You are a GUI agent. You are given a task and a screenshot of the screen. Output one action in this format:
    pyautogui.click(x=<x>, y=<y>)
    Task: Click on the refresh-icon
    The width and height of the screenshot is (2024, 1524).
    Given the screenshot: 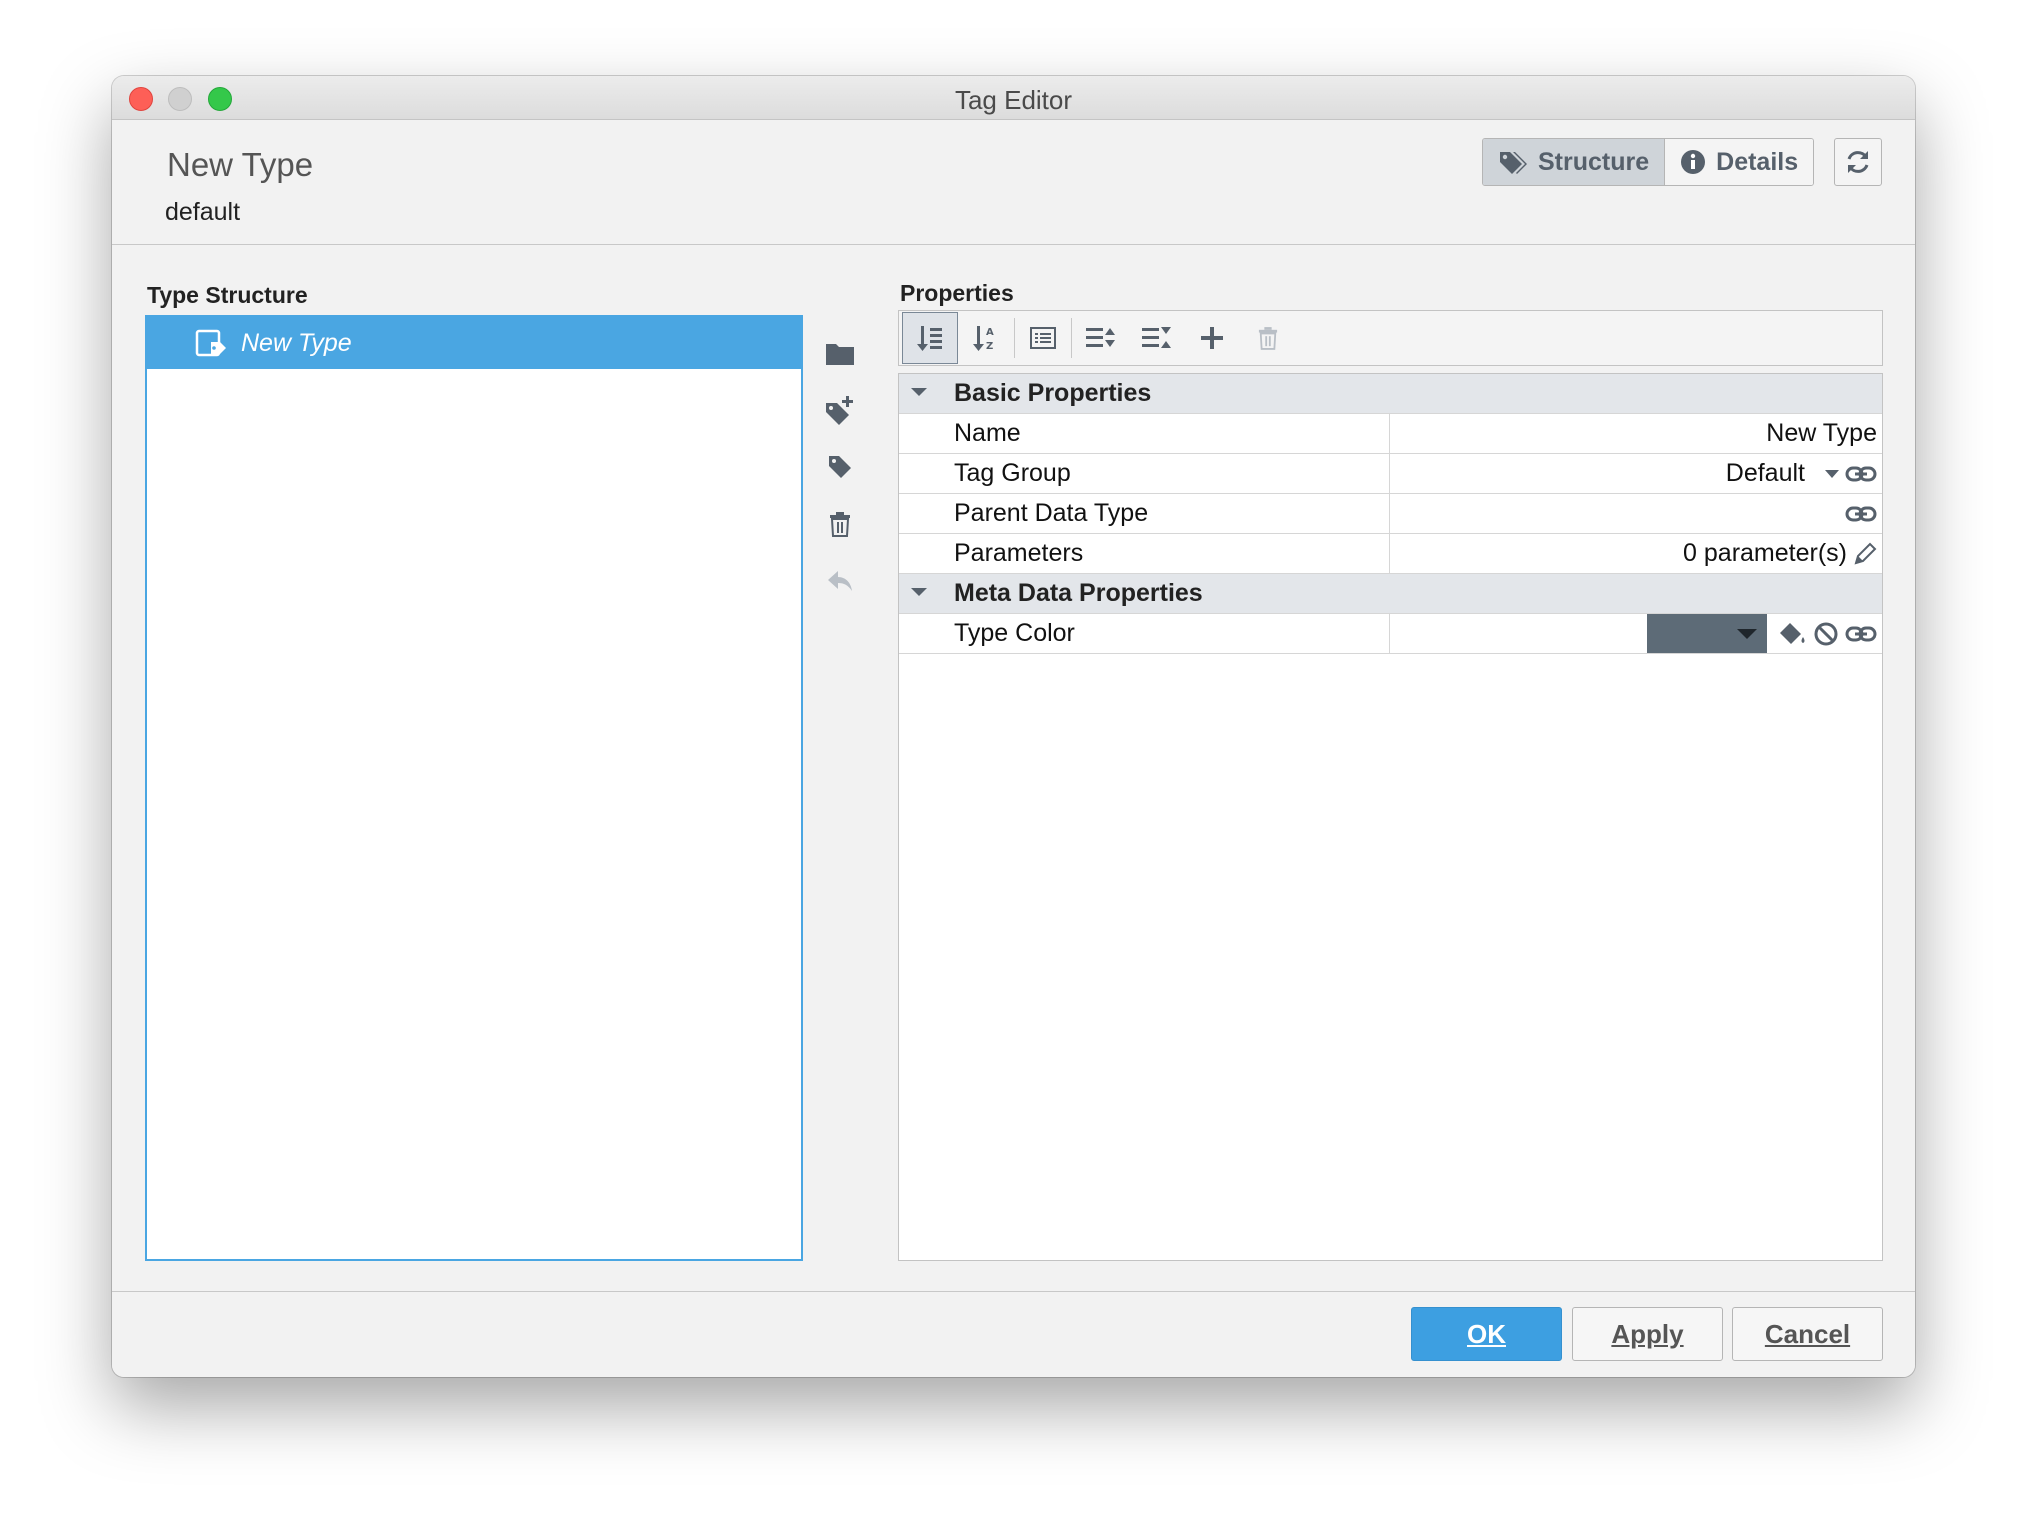 What is the action you would take?
    pyautogui.click(x=1858, y=162)
    